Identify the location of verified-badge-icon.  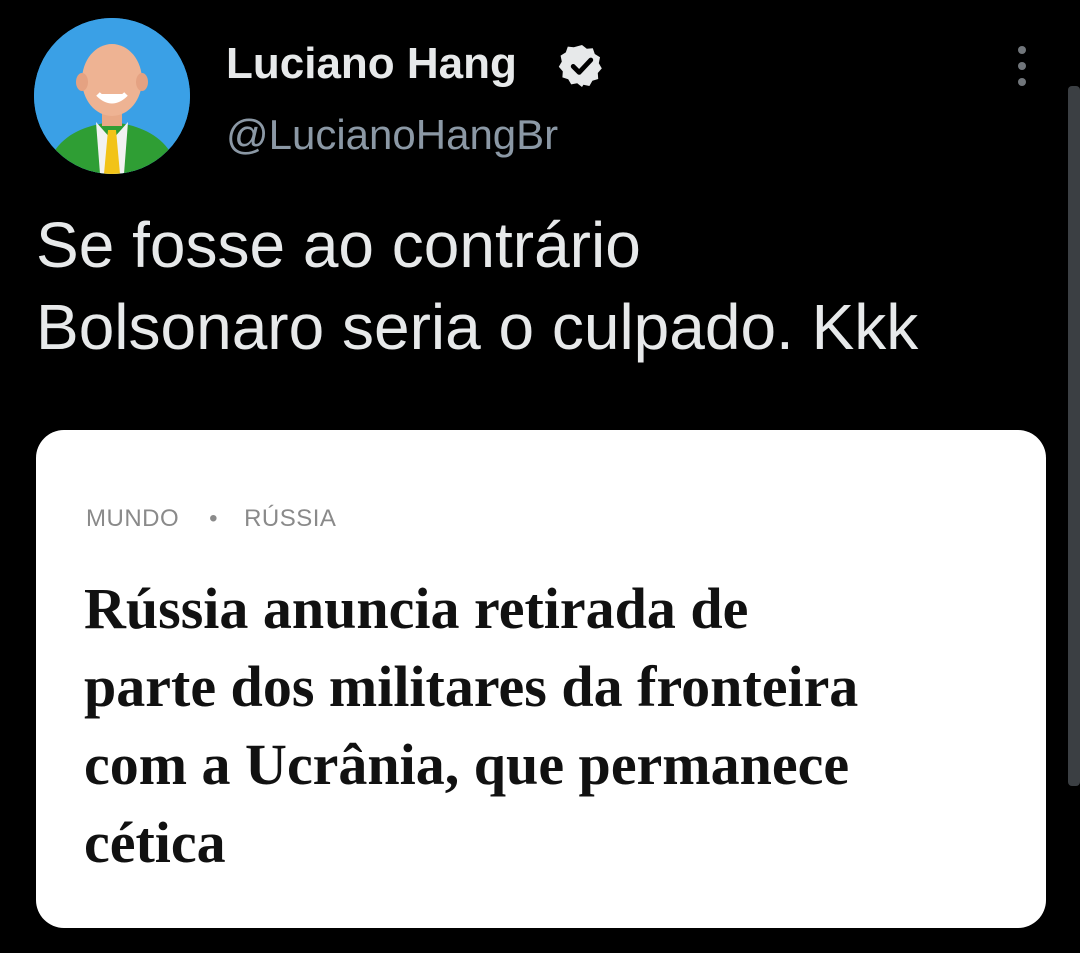
(582, 66).